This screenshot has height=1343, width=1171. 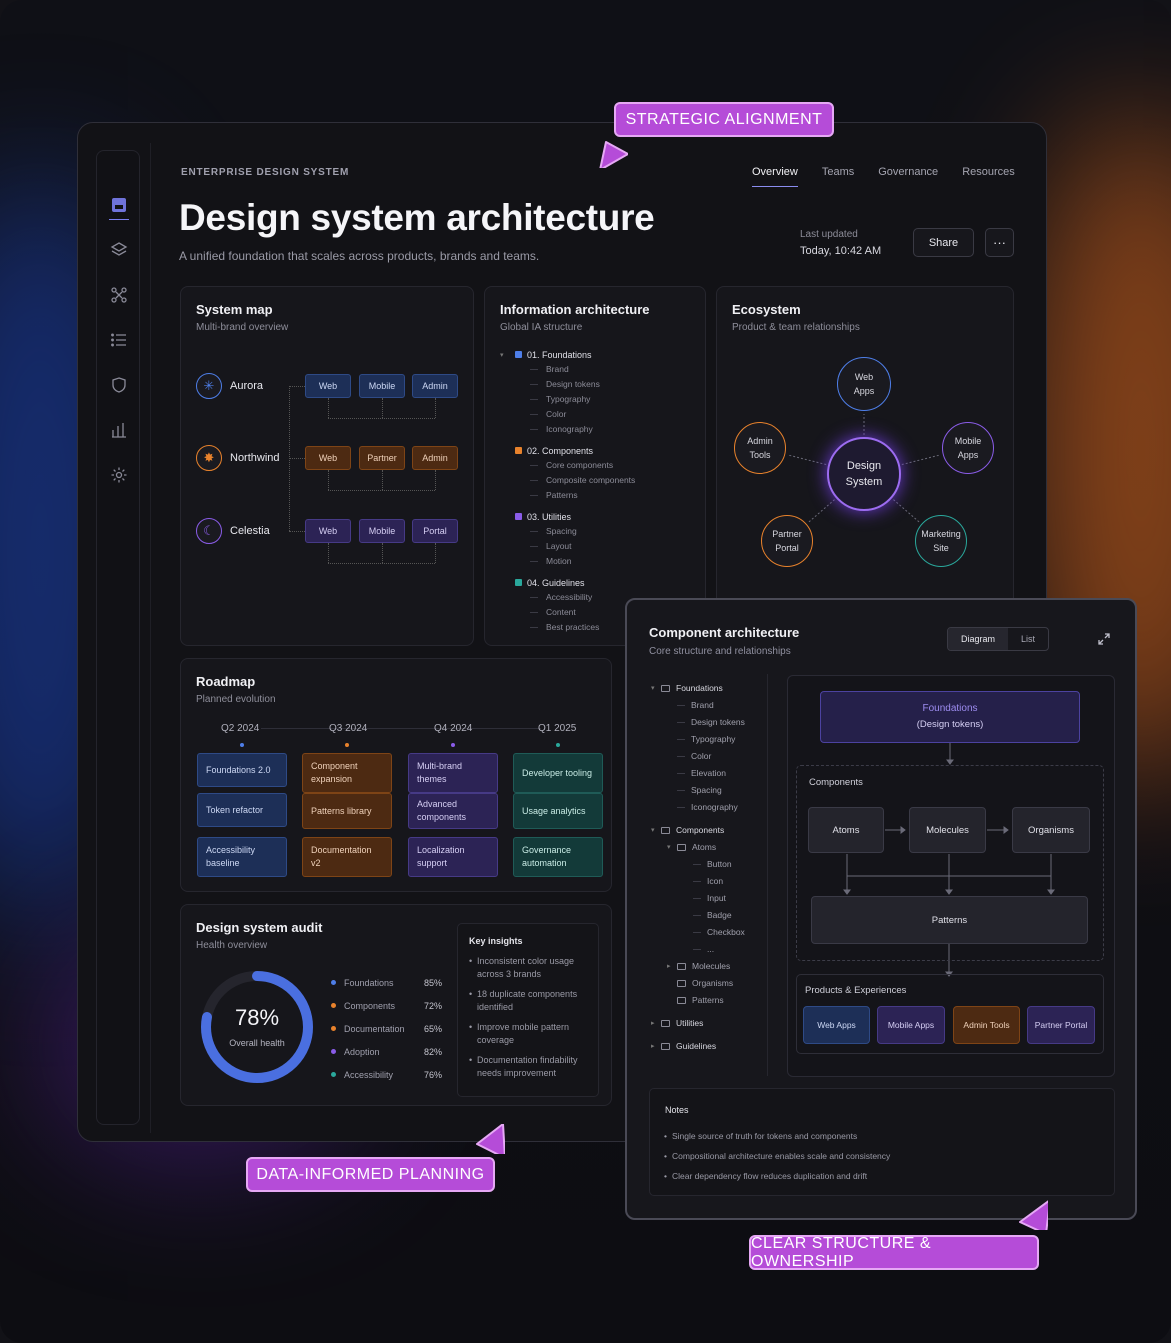 I want to click on ia-item: Patterns, so click(x=567, y=495).